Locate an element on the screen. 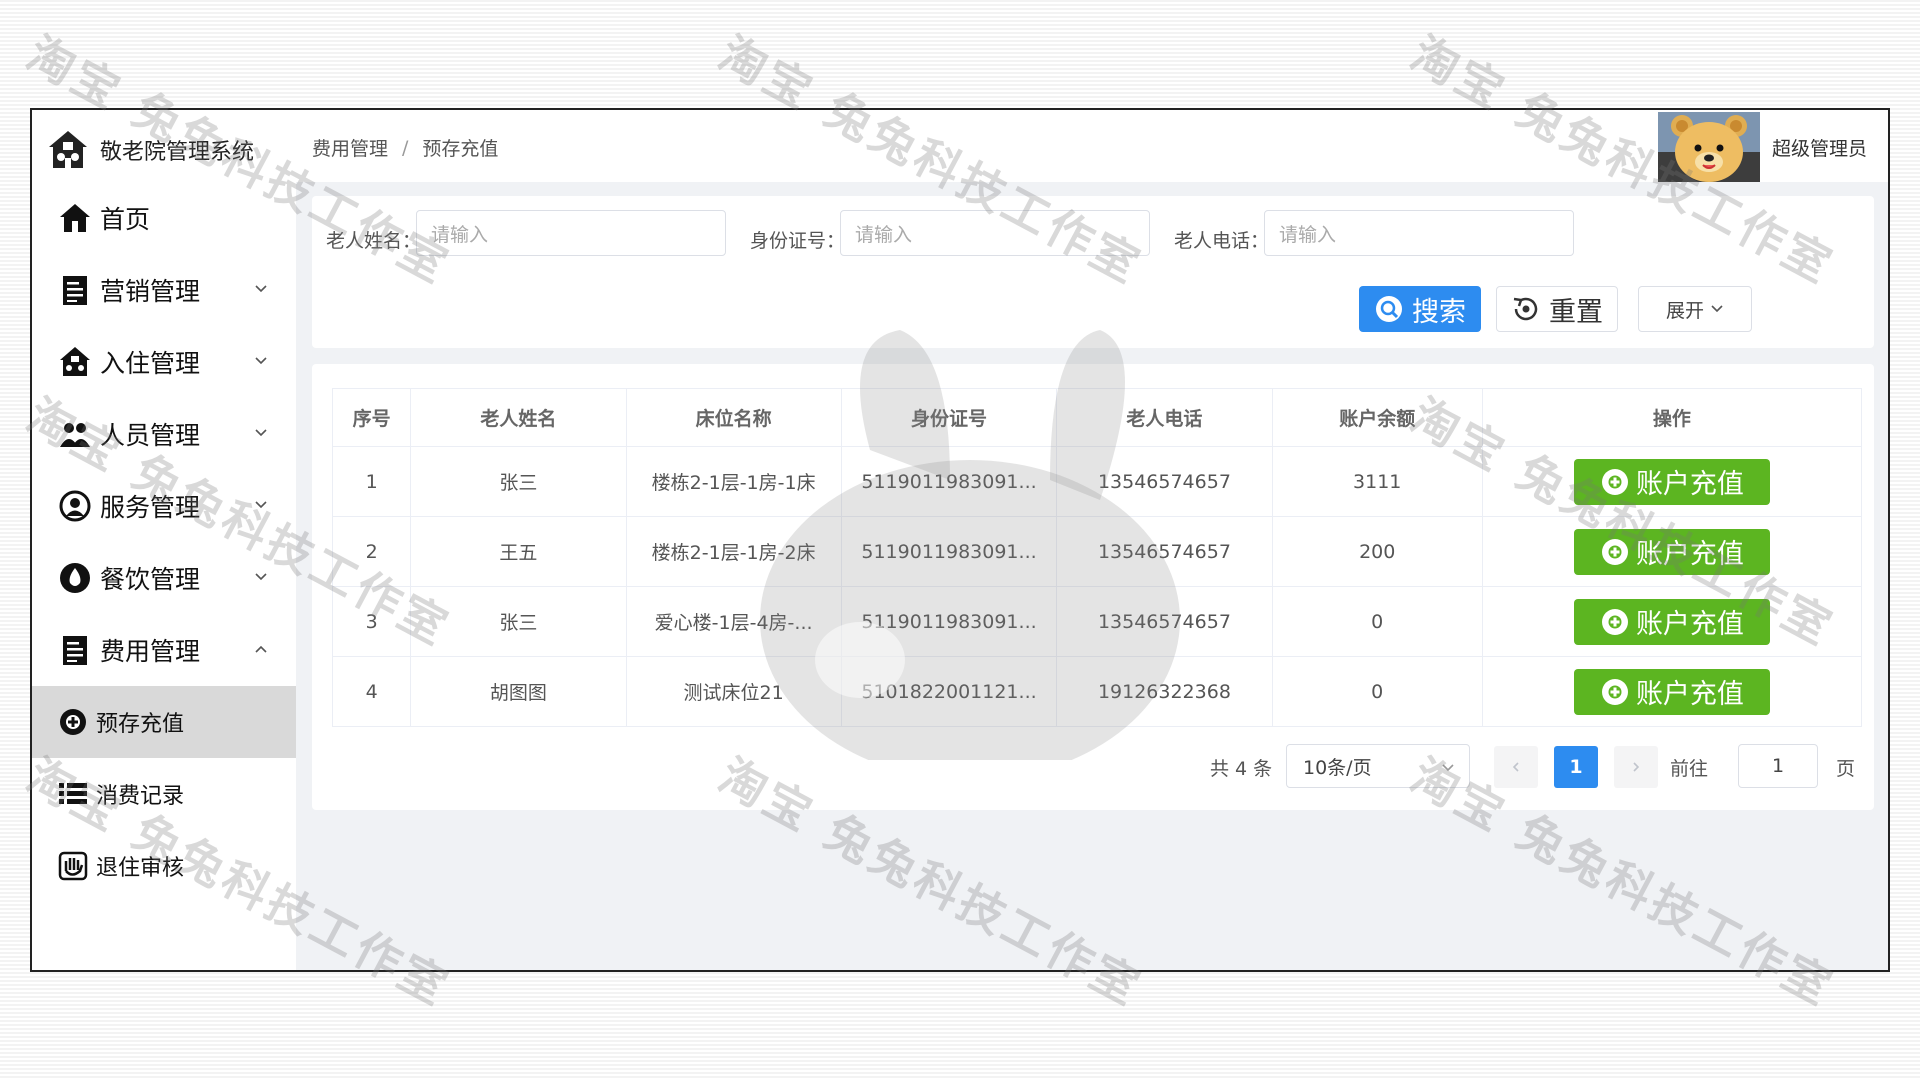  teddy-bear-avatar-icon is located at coordinates (1709, 147).